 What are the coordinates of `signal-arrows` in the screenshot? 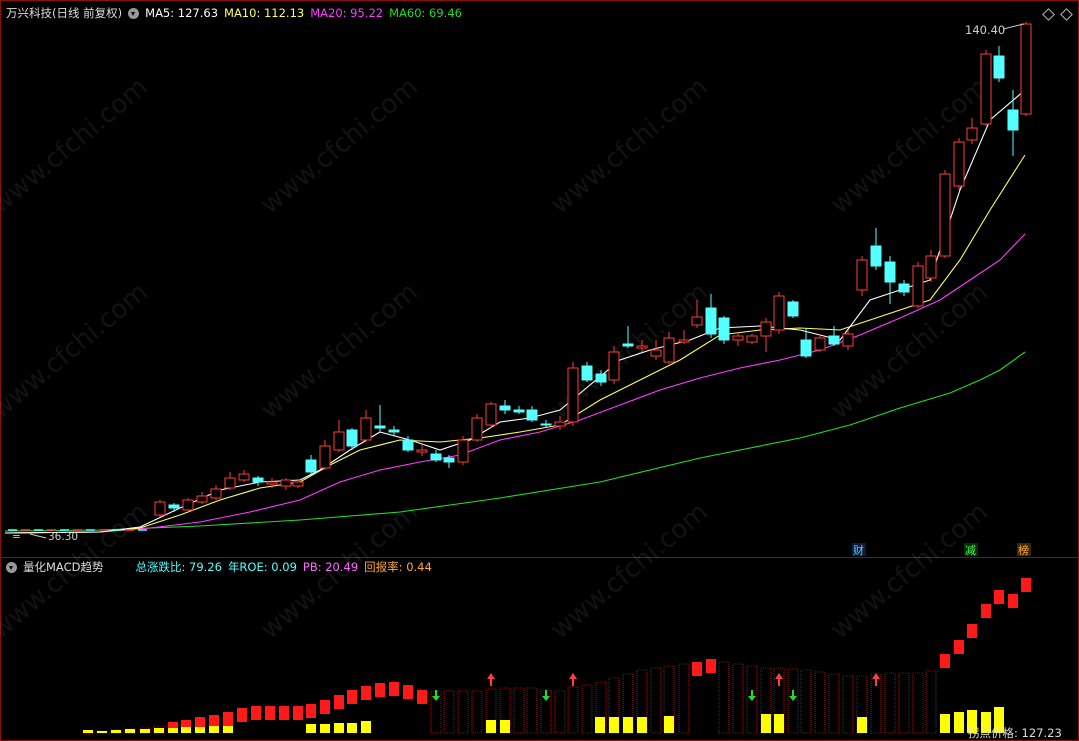 It's located at (656, 687).